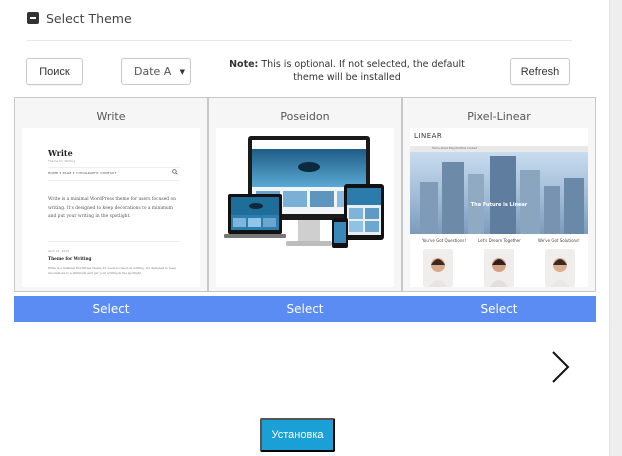  I want to click on devices-mockup-image, so click(304, 192).